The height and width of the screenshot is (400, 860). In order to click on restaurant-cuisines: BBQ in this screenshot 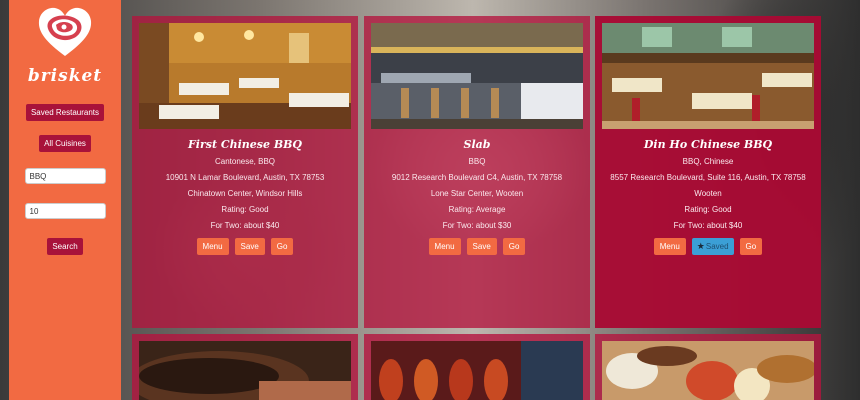, I will do `click(477, 161)`.